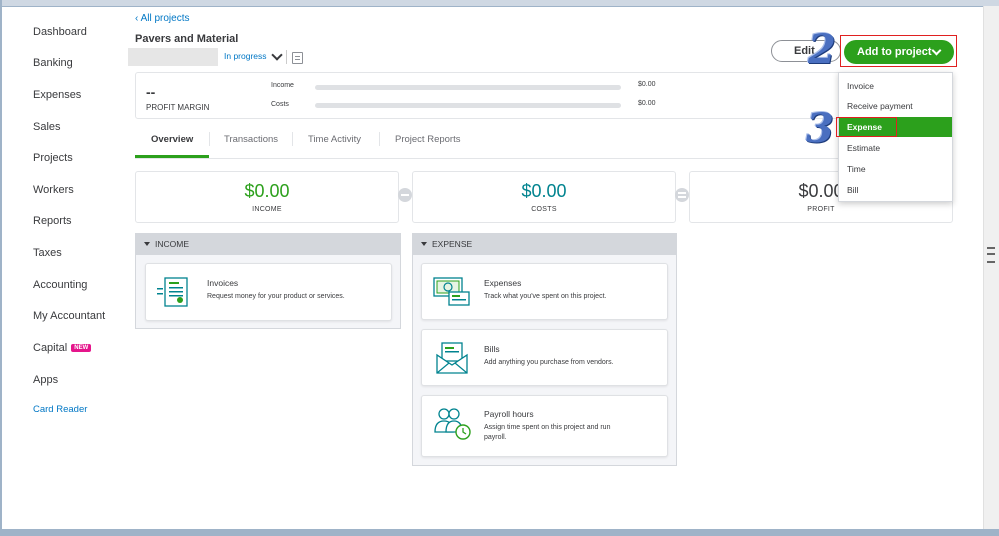 This screenshot has width=999, height=536. Describe the element at coordinates (427, 139) in the screenshot. I see `tab-project-reports: Project Reports` at that location.